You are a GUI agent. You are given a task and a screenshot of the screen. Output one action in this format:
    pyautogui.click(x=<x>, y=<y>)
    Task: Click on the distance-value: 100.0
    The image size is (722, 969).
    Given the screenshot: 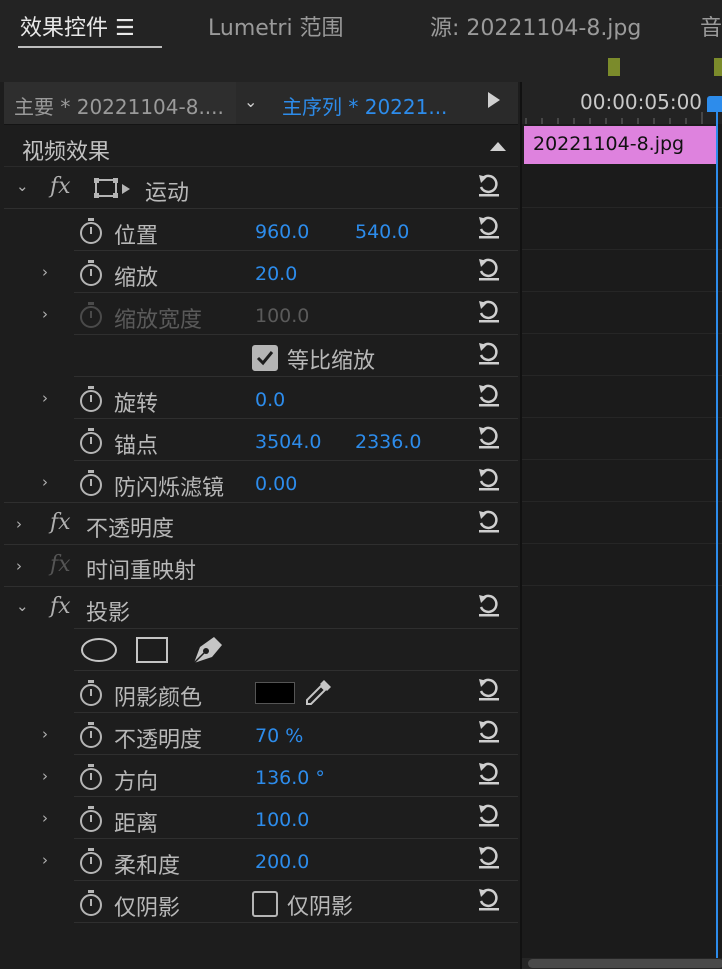 What is the action you would take?
    pyautogui.click(x=282, y=820)
    